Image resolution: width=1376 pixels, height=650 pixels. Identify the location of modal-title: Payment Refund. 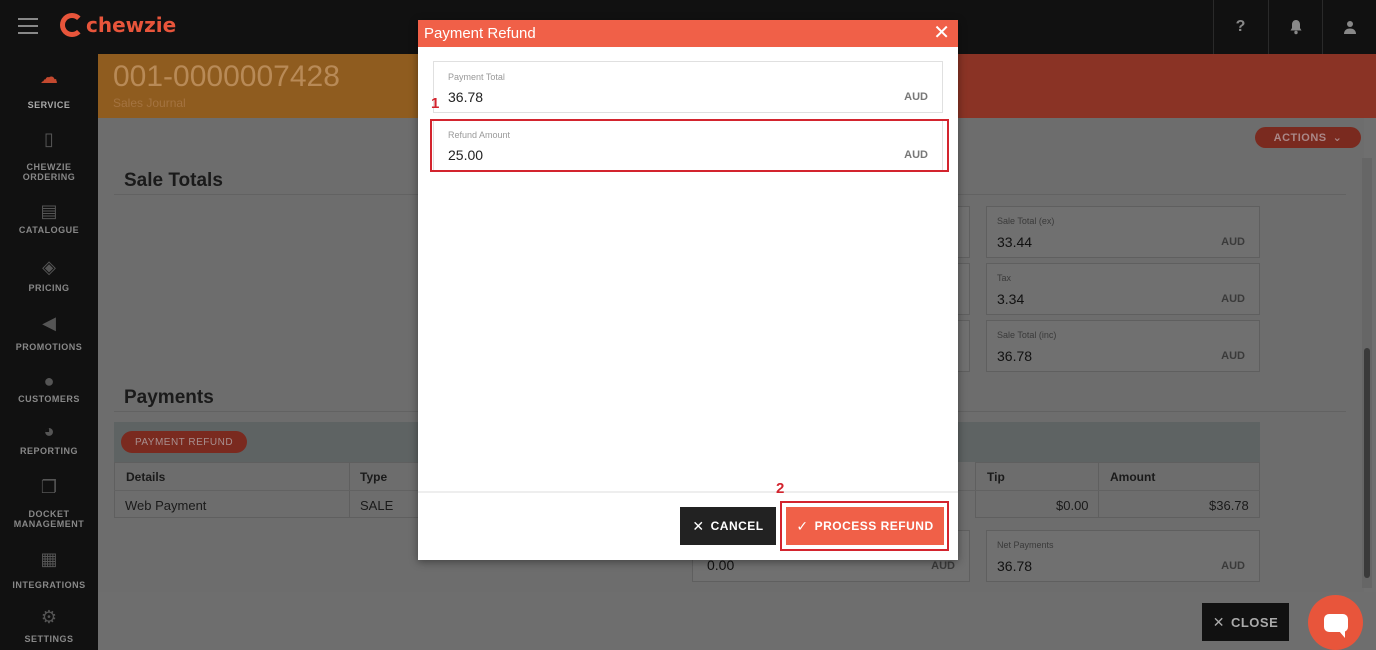
(480, 33).